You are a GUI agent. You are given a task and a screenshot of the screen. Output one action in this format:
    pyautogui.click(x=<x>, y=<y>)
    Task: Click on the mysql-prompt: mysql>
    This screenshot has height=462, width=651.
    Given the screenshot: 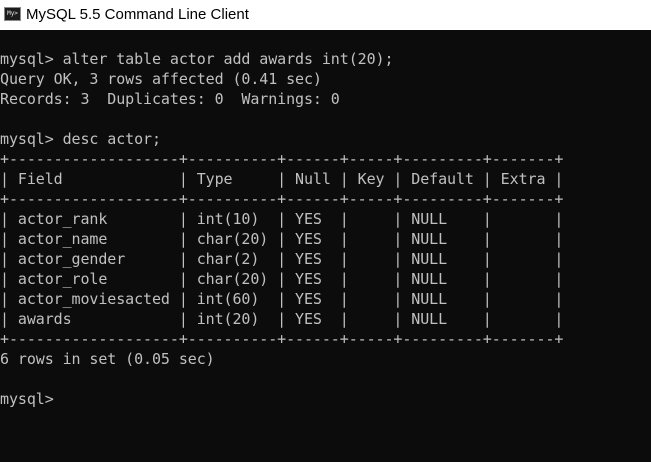 What is the action you would take?
    pyautogui.click(x=281, y=399)
    